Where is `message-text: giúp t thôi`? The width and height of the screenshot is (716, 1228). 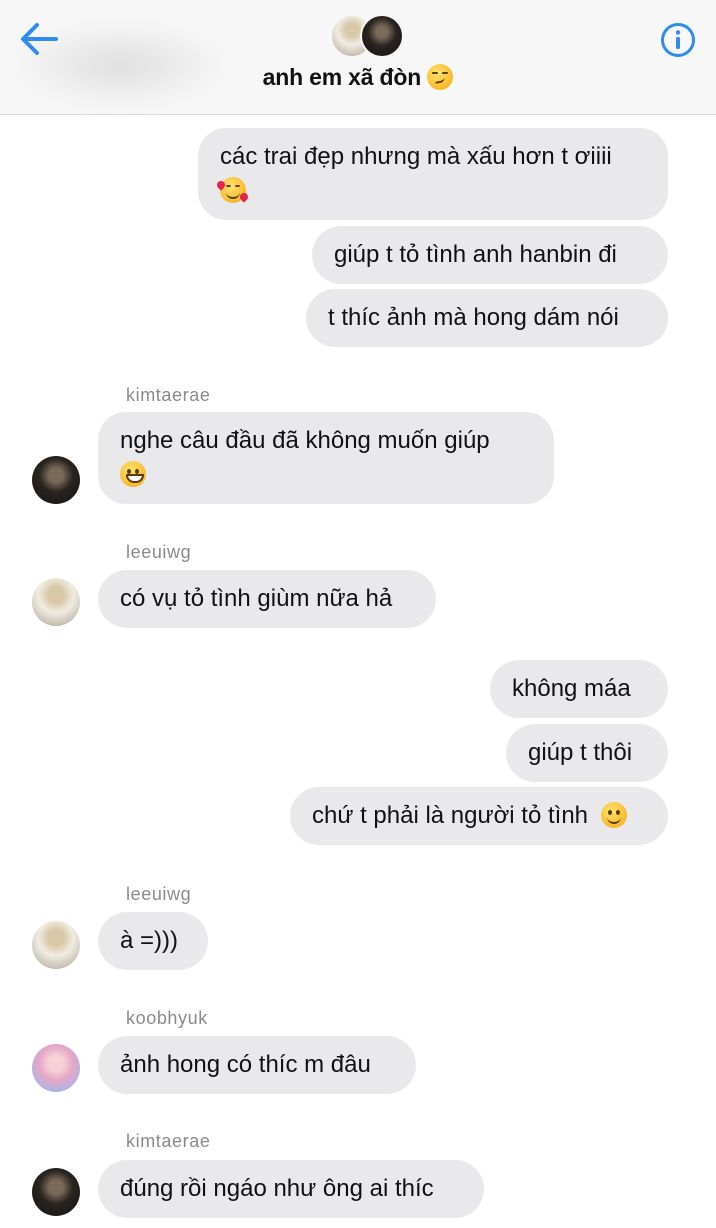 message-text: giúp t thôi is located at coordinates (580, 752).